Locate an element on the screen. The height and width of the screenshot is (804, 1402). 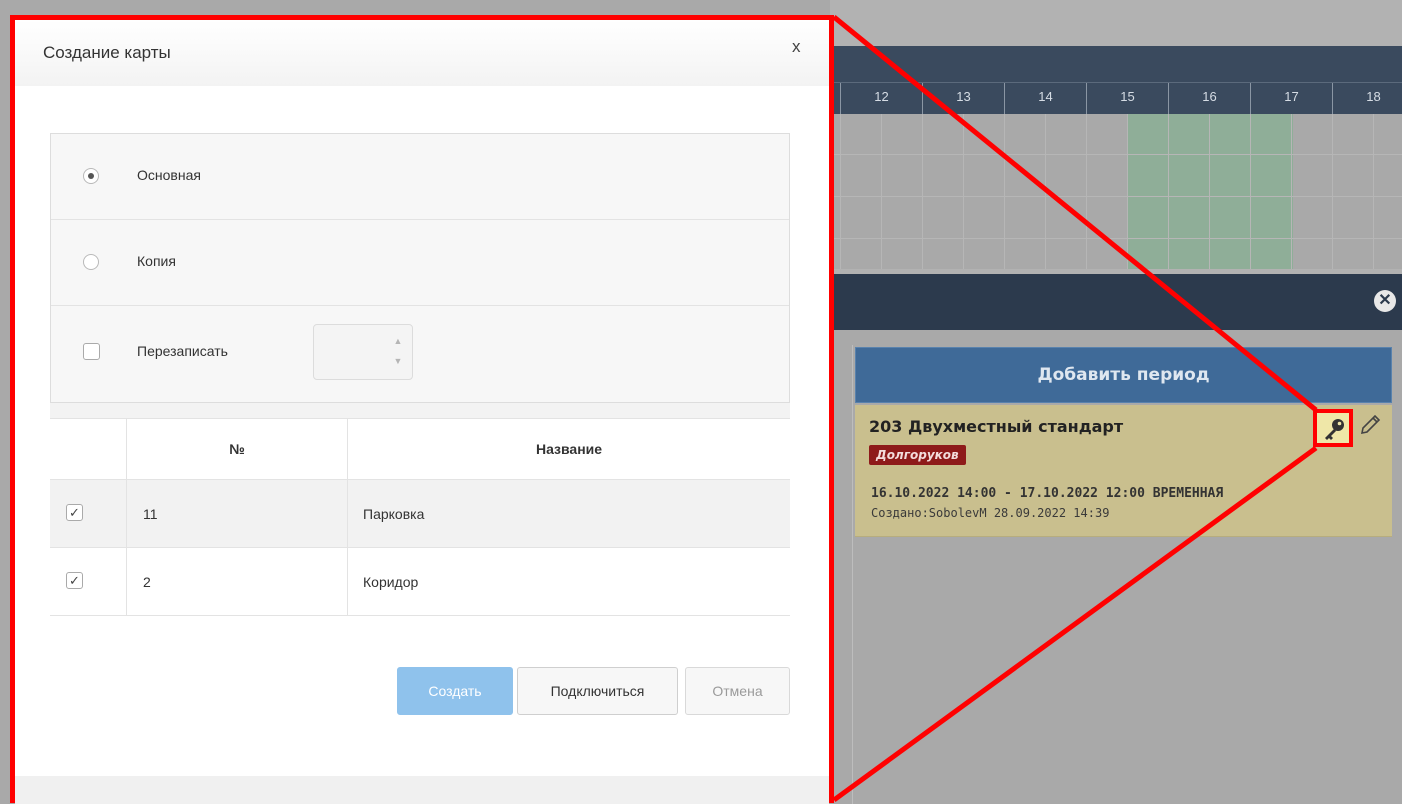
booking-panel-header is located at coordinates (1116, 302).